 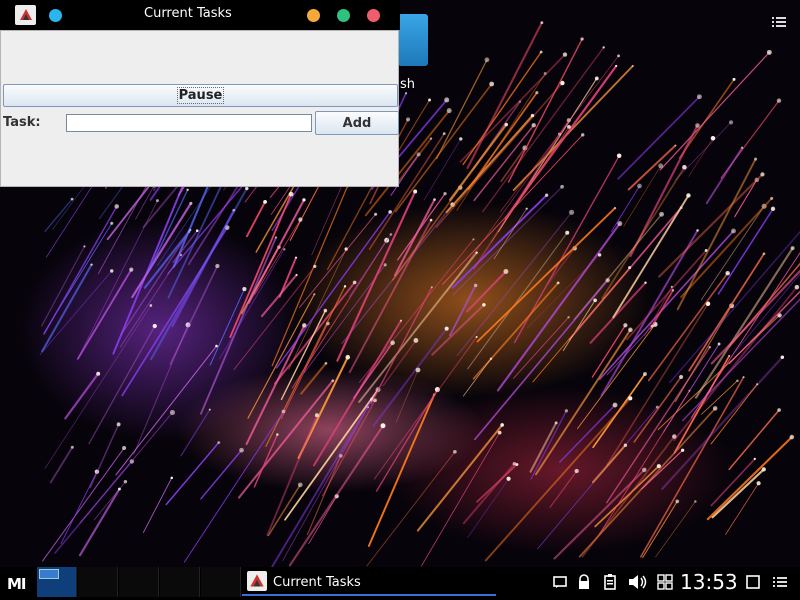 I want to click on volume-icon, so click(x=638, y=582).